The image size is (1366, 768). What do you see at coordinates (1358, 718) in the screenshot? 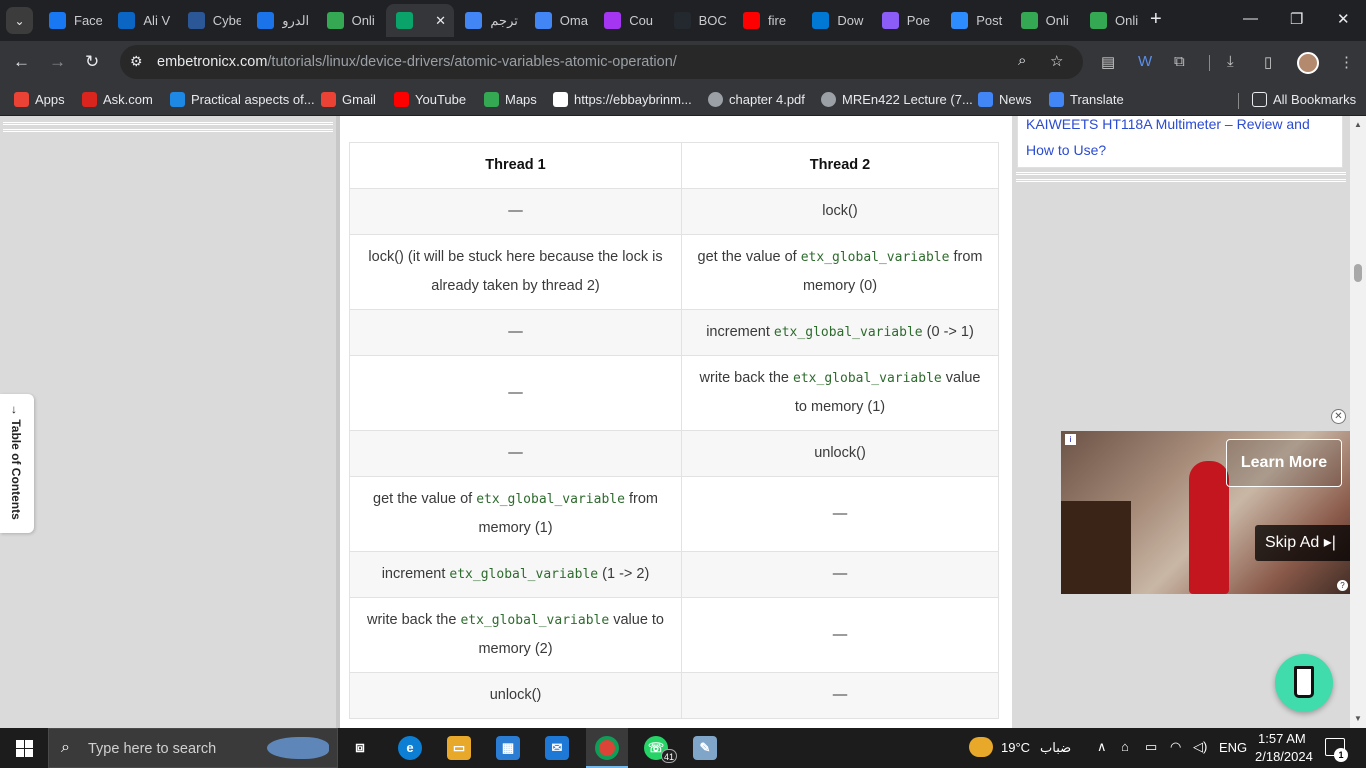
I see `scroll-down-icon: ▼` at bounding box center [1358, 718].